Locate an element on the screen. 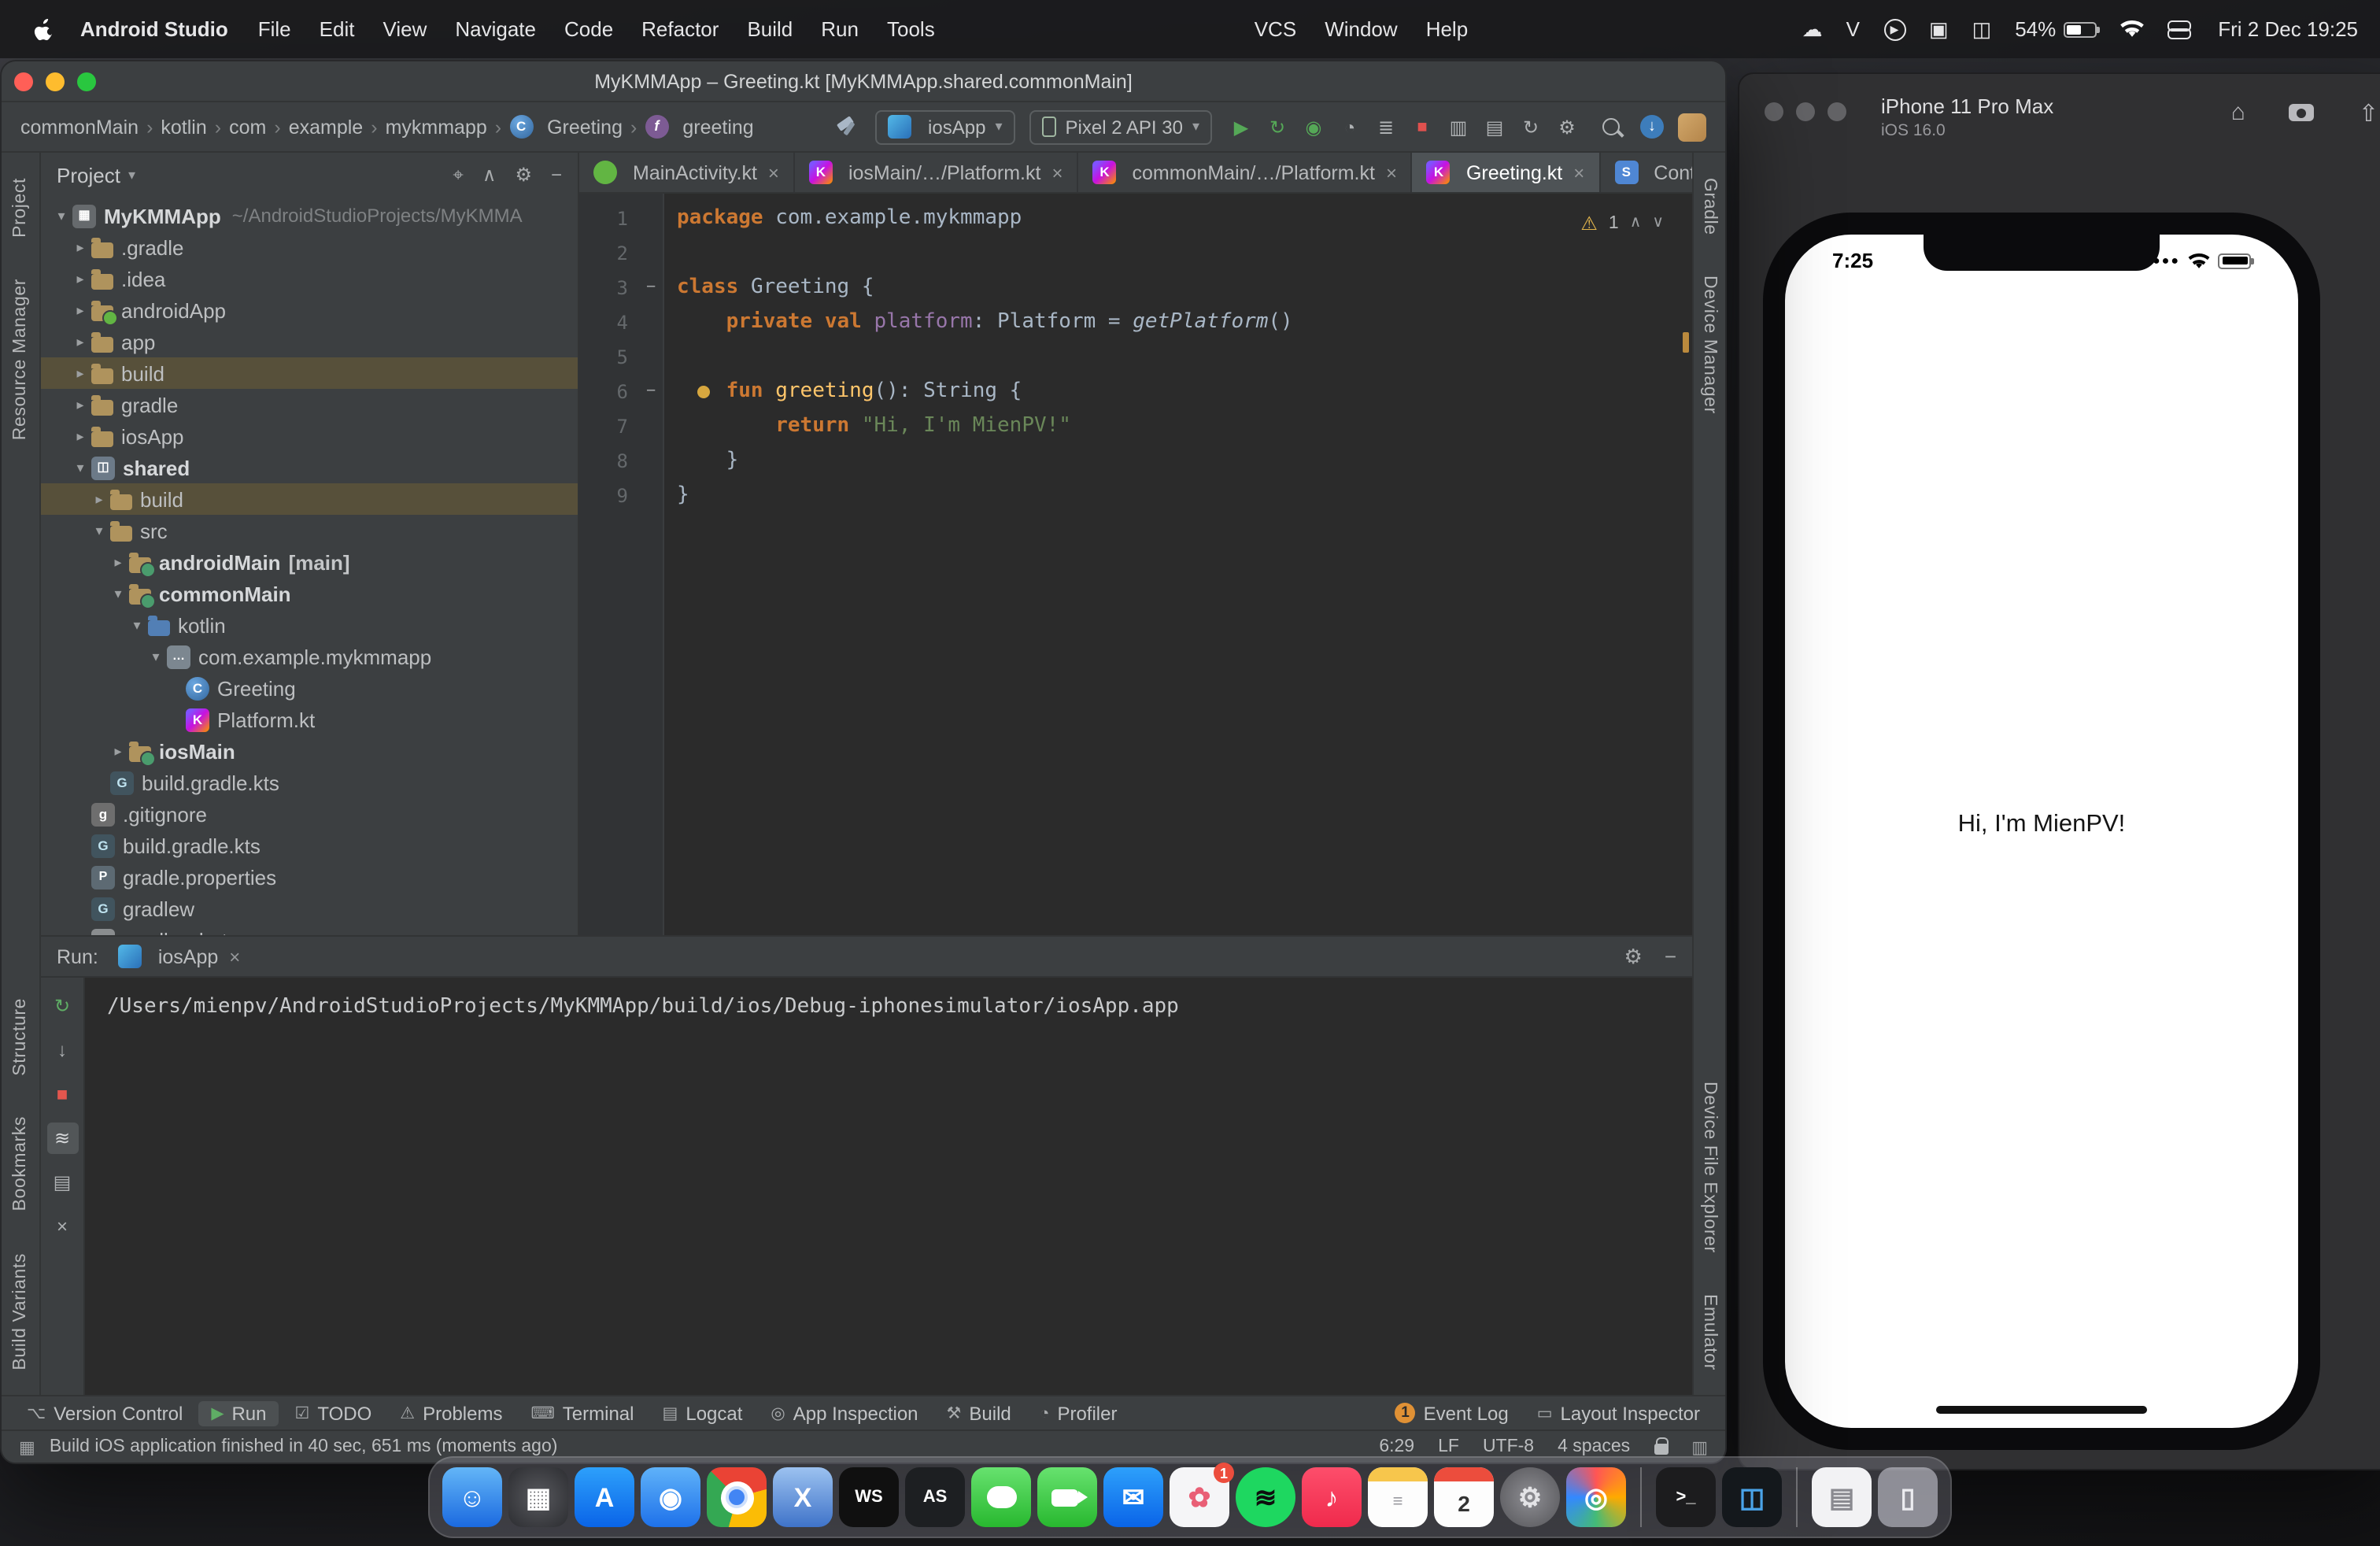  search-everywhere-icon is located at coordinates (1611, 127).